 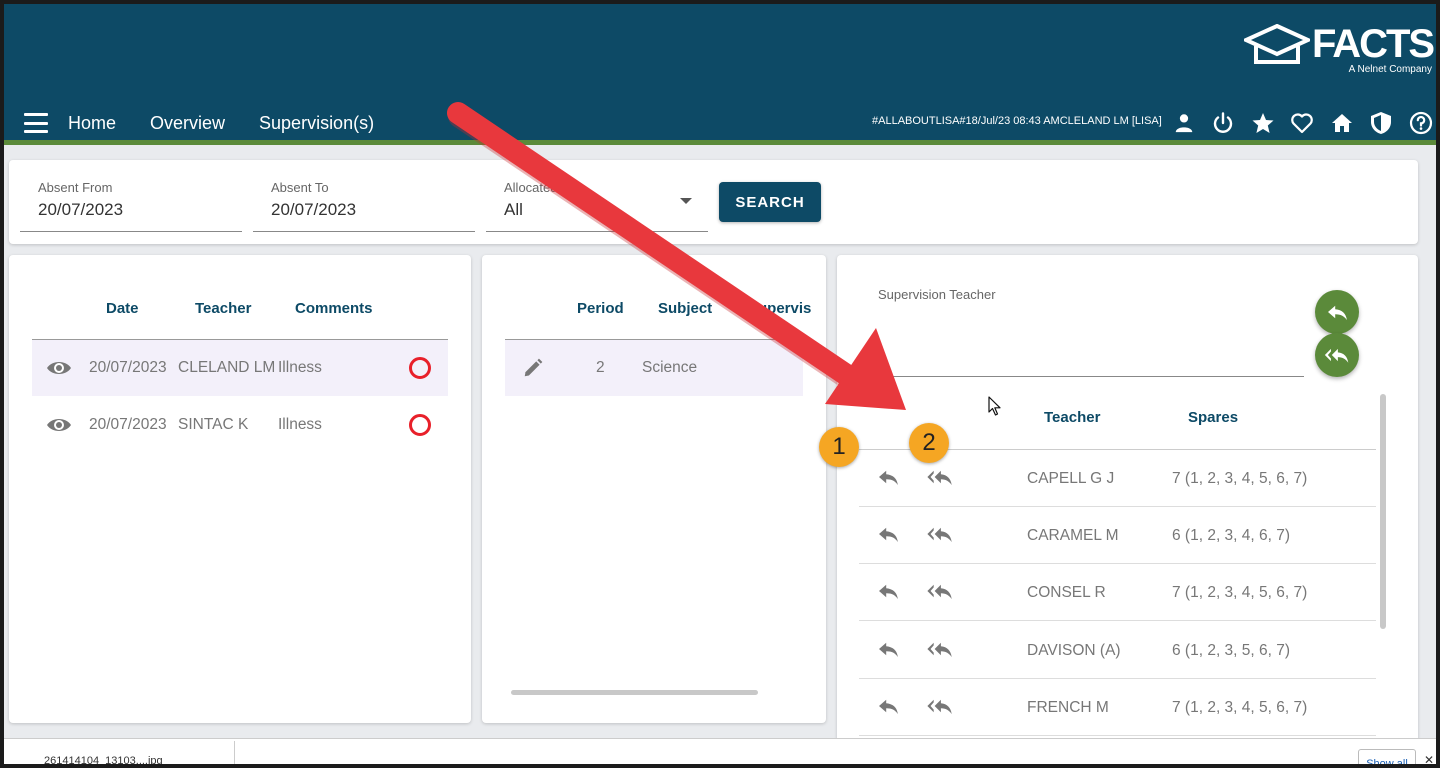 I want to click on col-period: Period, so click(x=600, y=308).